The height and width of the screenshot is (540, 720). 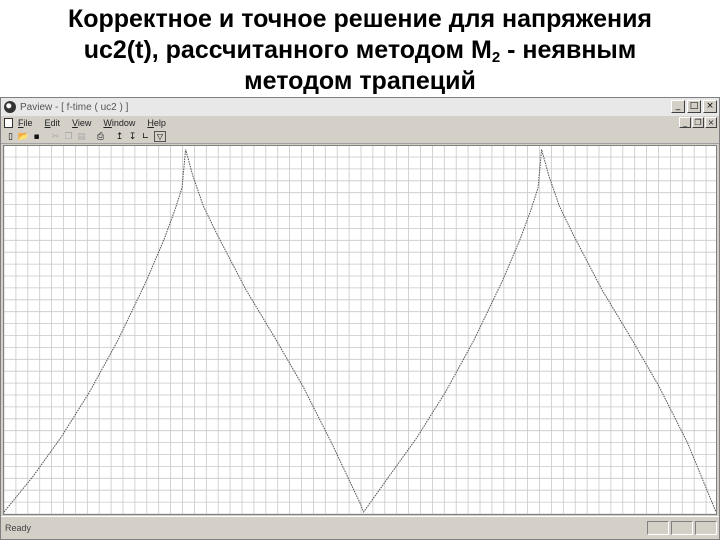 I want to click on title-subscript: 2, so click(x=496, y=57).